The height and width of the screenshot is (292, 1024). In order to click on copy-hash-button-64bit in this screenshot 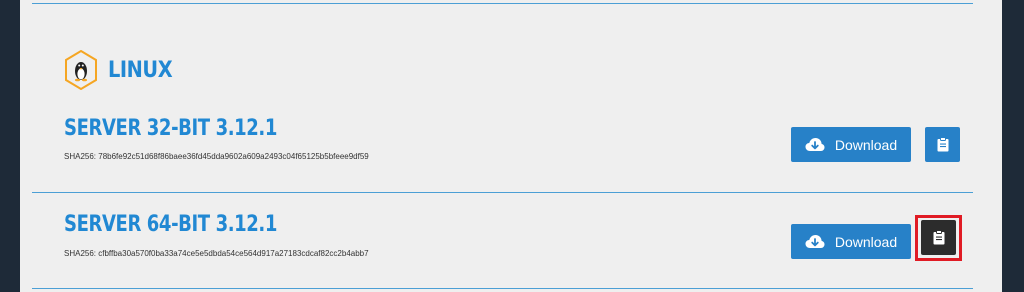, I will do `click(938, 237)`.